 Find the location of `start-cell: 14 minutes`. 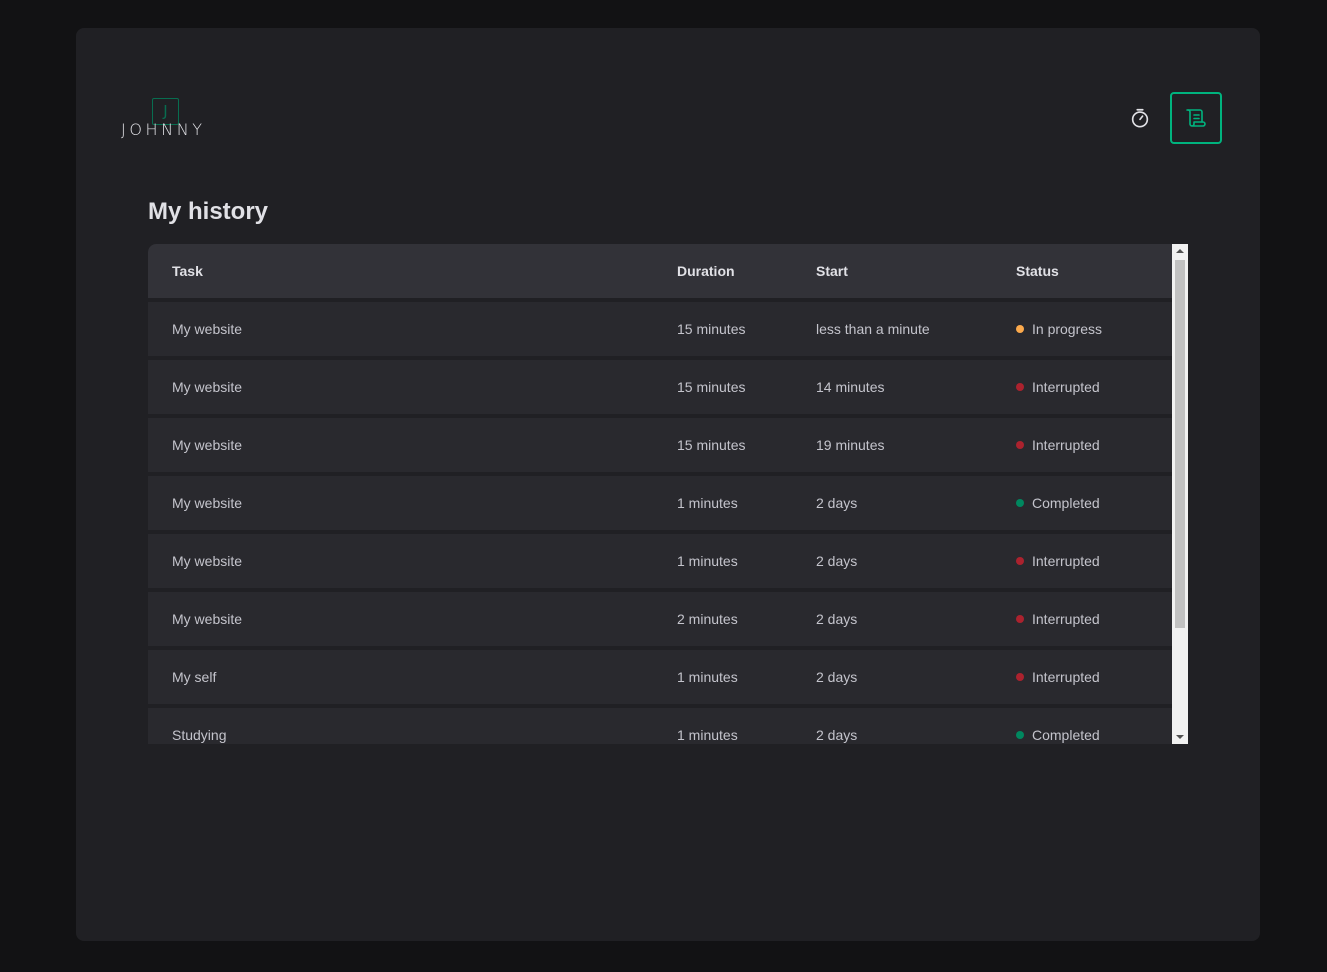

start-cell: 14 minutes is located at coordinates (850, 387).